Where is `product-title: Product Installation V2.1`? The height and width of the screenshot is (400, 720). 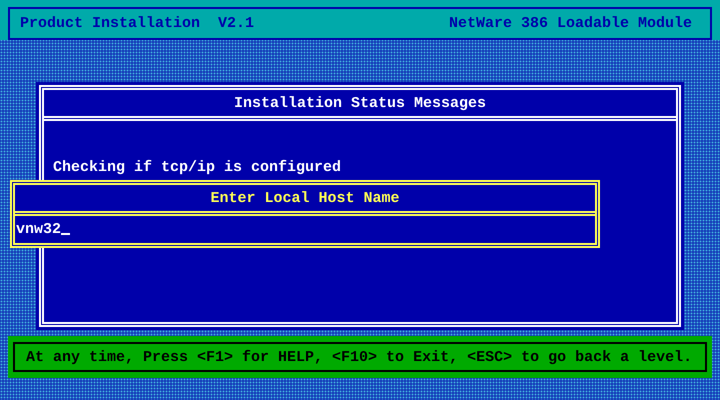 product-title: Product Installation V2.1 is located at coordinates (137, 23).